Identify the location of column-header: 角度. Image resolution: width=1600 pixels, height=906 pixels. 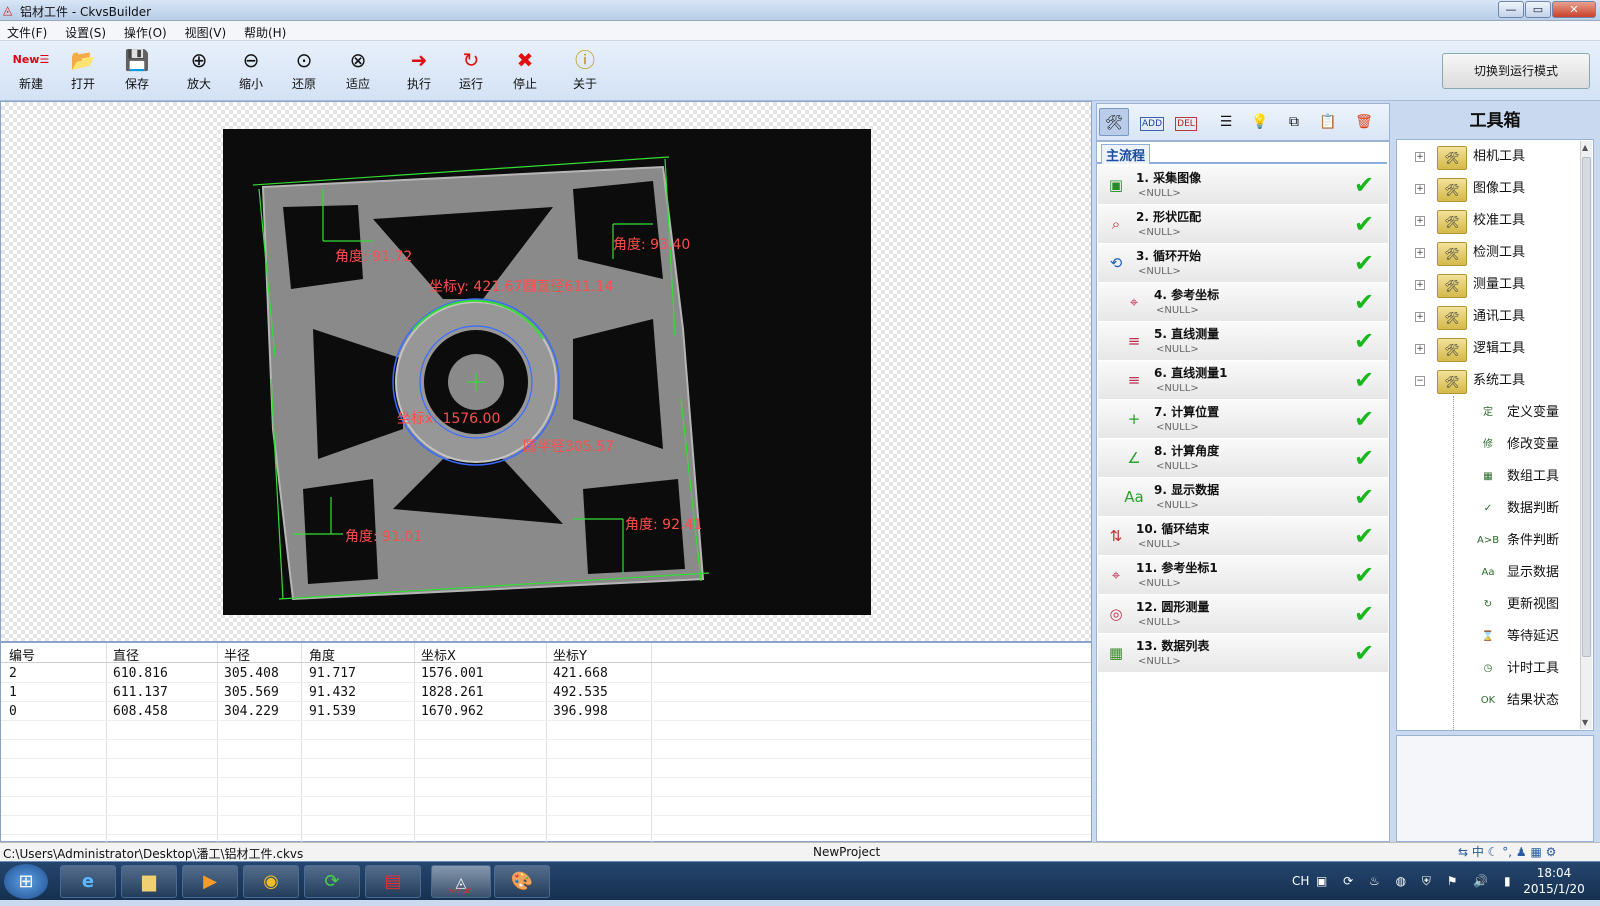
(322, 654).